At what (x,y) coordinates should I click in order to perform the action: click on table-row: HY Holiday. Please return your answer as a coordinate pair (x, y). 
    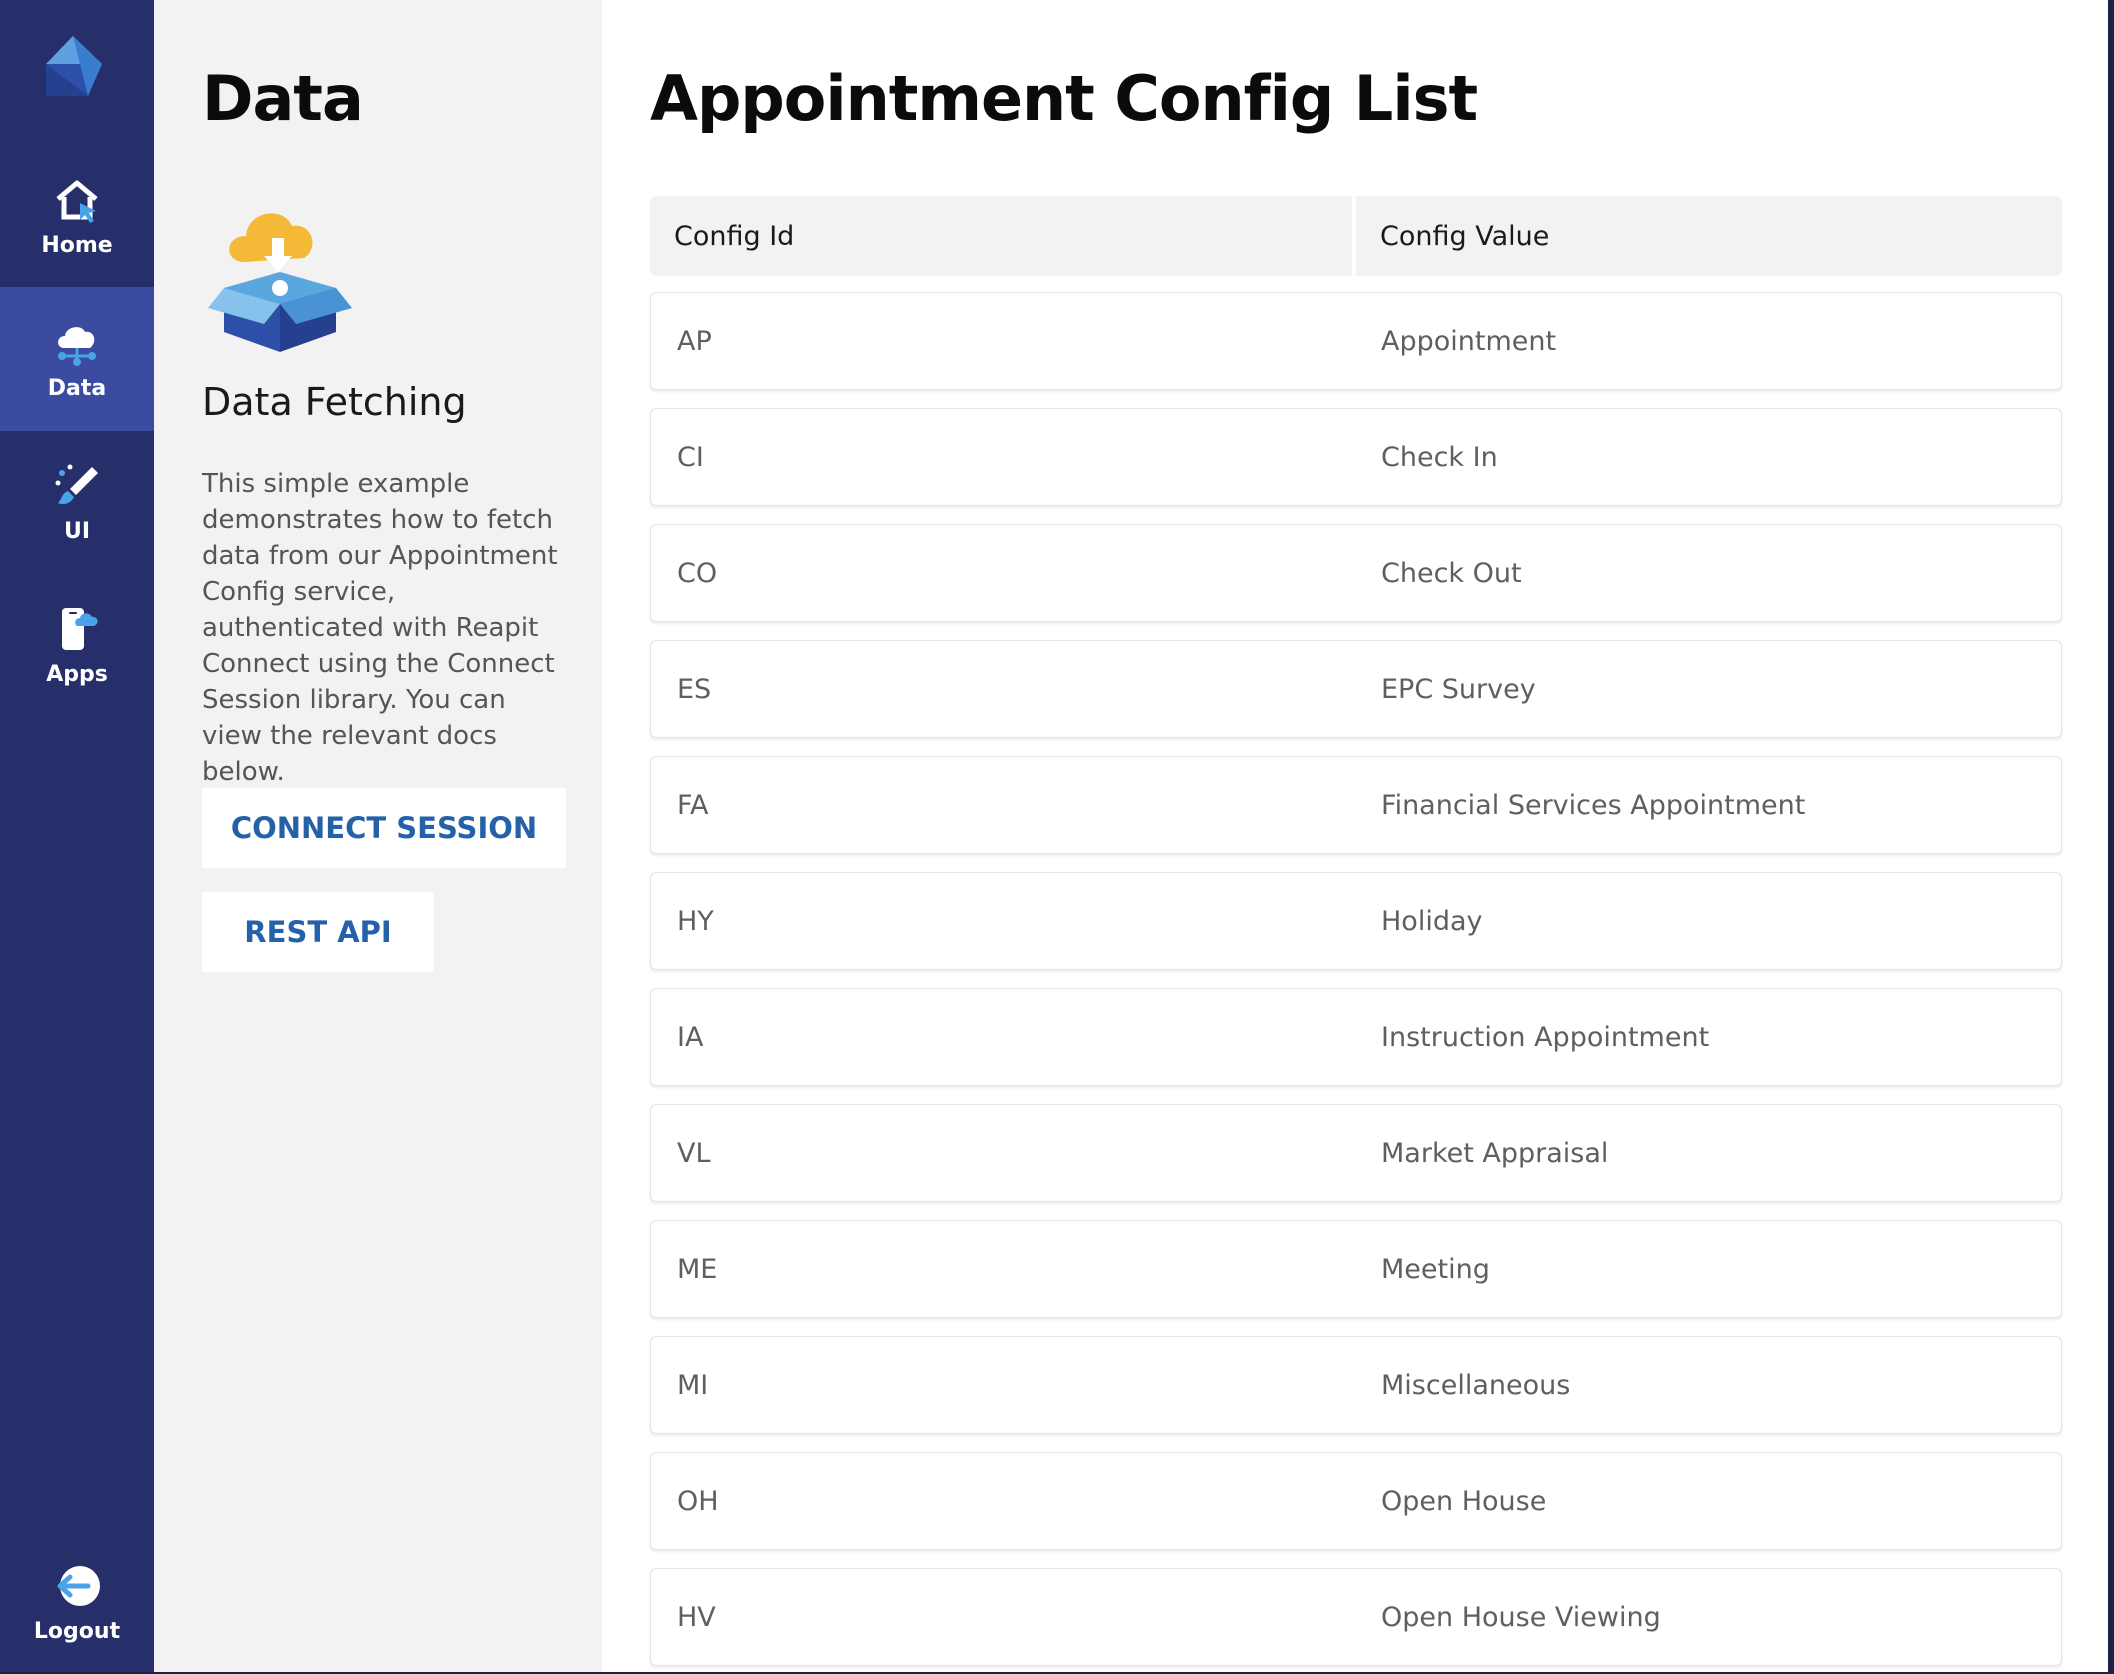
    Looking at the image, I should click on (1356, 921).